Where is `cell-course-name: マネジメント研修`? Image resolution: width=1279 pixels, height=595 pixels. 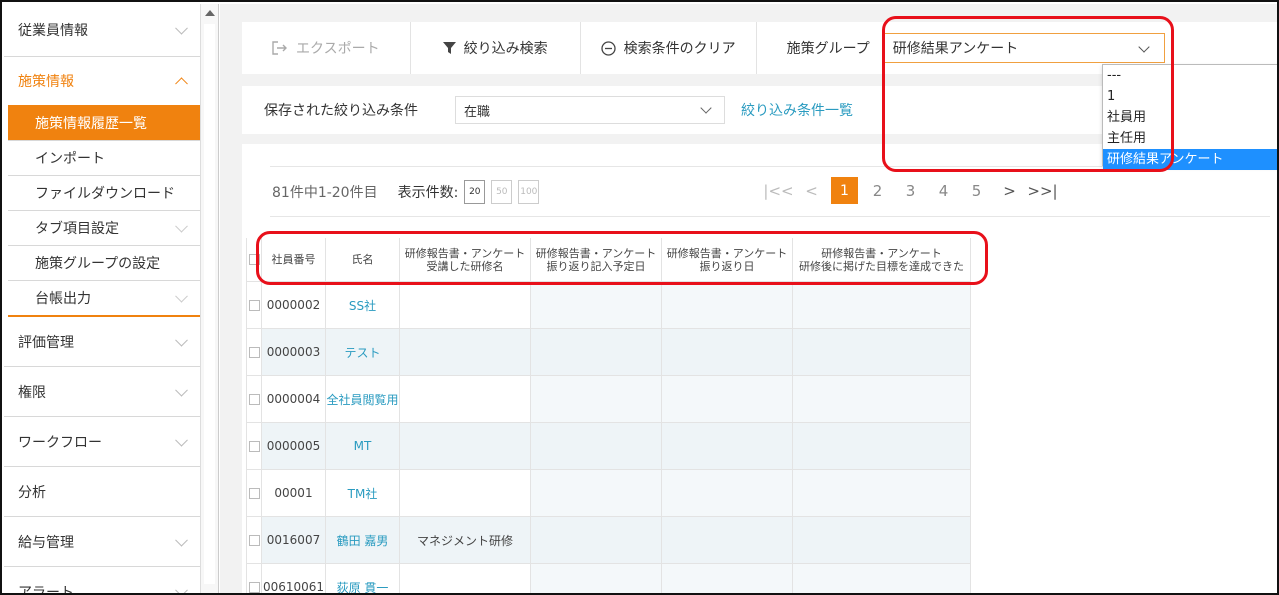
cell-course-name: マネジメント研修 is located at coordinates (465, 540).